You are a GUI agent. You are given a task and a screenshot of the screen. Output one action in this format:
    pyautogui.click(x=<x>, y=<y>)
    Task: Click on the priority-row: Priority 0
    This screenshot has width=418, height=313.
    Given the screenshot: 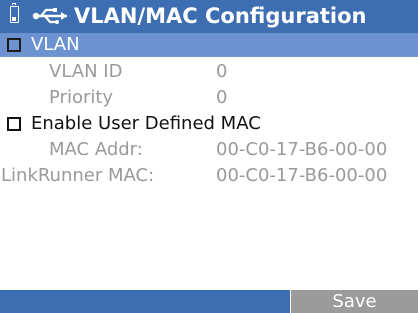 What is the action you would take?
    pyautogui.click(x=209, y=98)
    